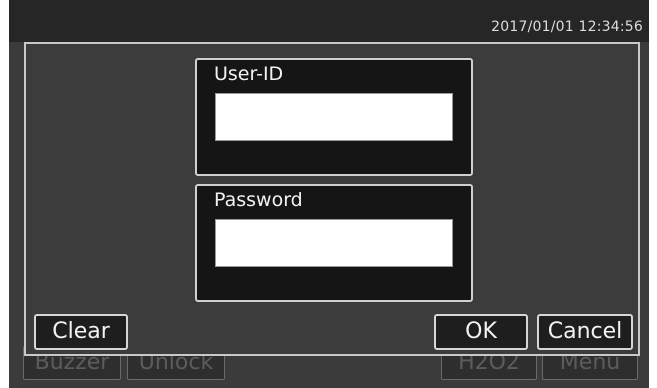 The height and width of the screenshot is (388, 657). Describe the element at coordinates (329, 21) in the screenshot. I see `status-bar: 2017/01/01 12:34:56` at that location.